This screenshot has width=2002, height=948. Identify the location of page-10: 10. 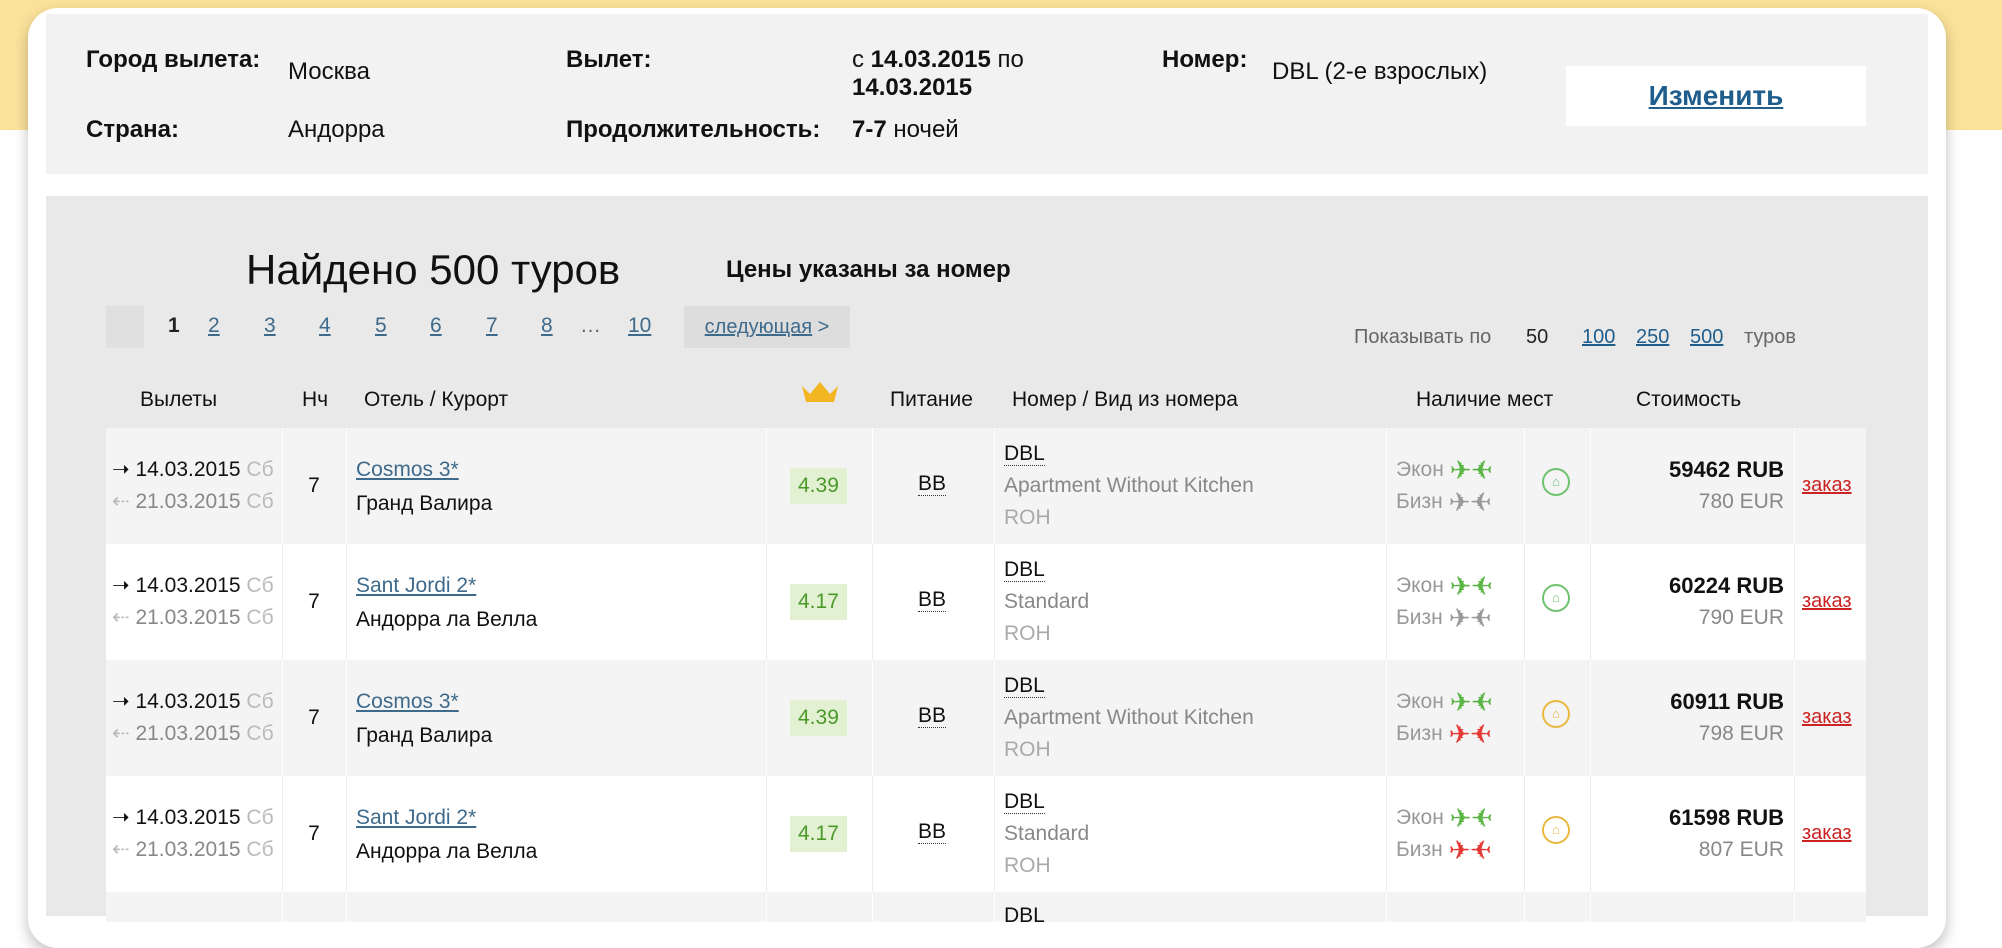
(639, 326).